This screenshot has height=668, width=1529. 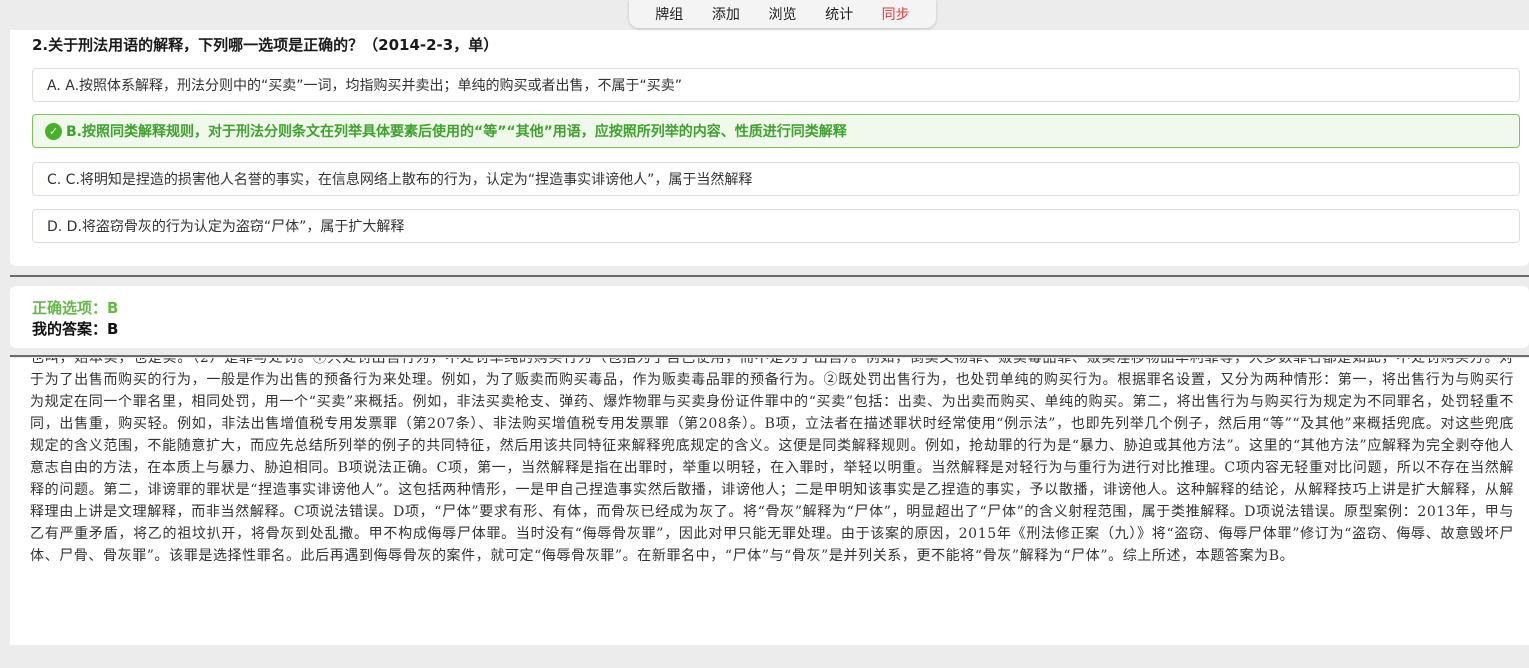 I want to click on tab-sync: 同步, so click(x=896, y=14).